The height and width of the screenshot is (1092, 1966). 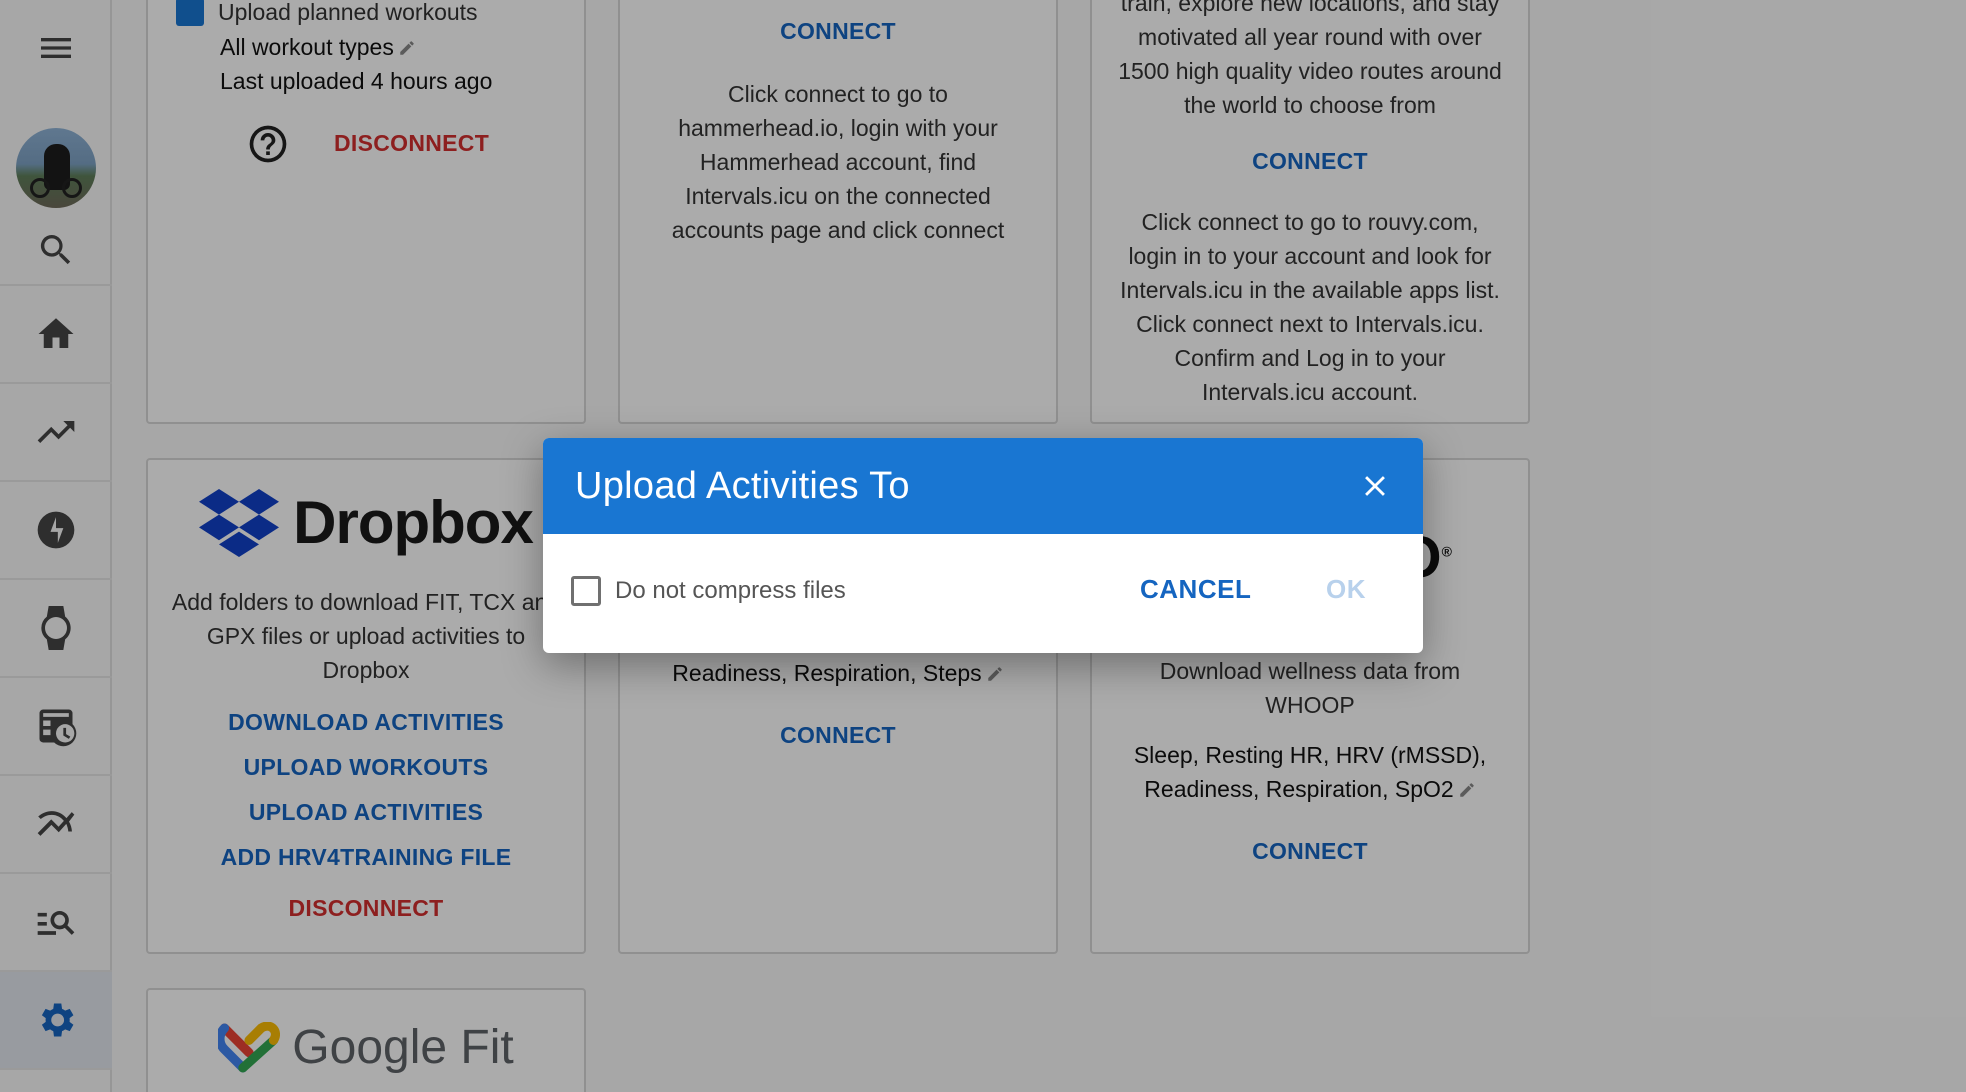 I want to click on do-not-compress-label: Do not compress files, so click(x=730, y=591).